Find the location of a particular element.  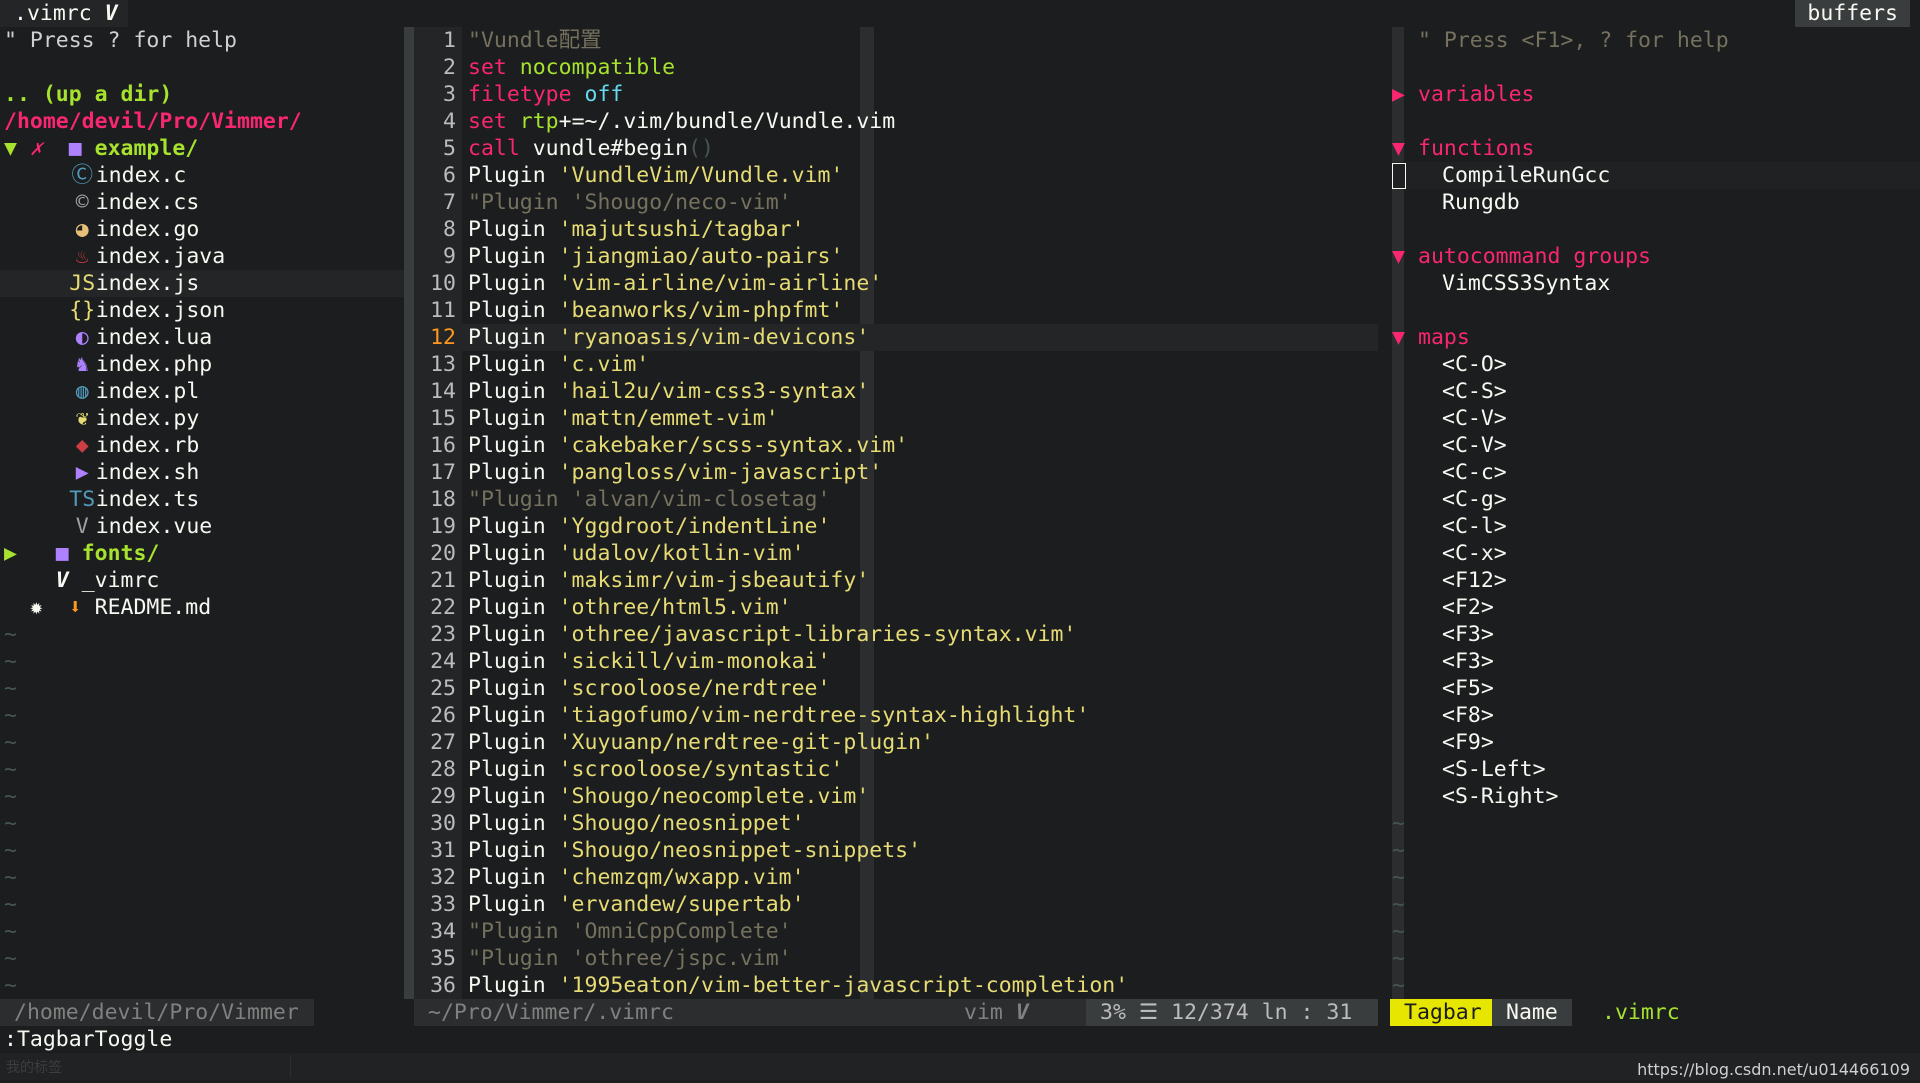

code-line: 34 "Plugin 'OmniCppComplete' is located at coordinates (896, 931).